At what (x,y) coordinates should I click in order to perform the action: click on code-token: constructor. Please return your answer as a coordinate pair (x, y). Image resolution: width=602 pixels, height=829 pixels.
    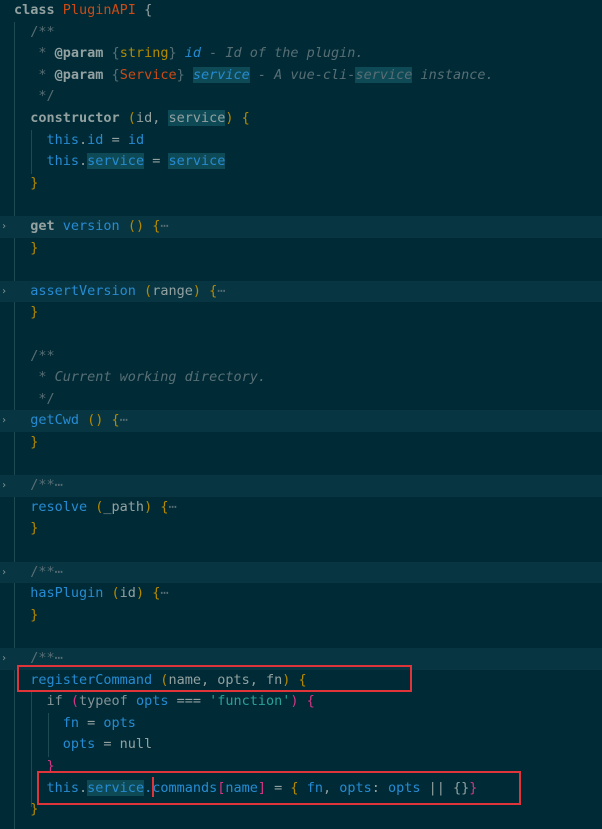
    Looking at the image, I should click on (67, 118).